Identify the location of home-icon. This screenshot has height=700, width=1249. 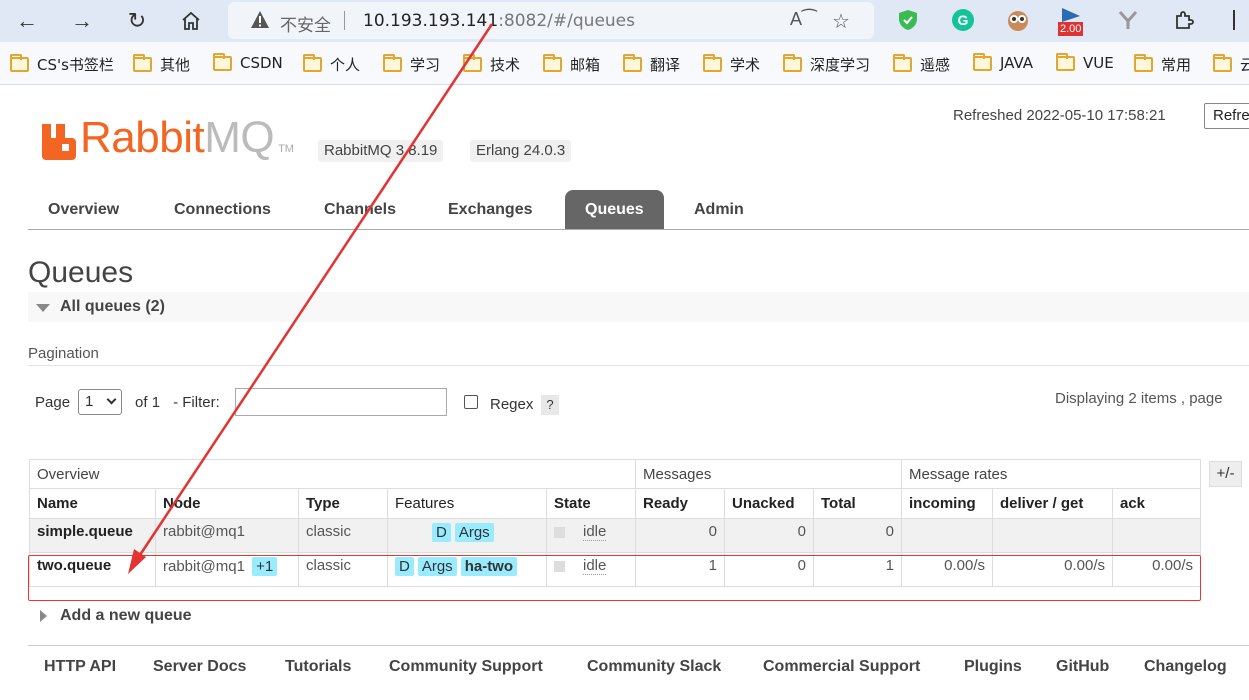
(191, 21).